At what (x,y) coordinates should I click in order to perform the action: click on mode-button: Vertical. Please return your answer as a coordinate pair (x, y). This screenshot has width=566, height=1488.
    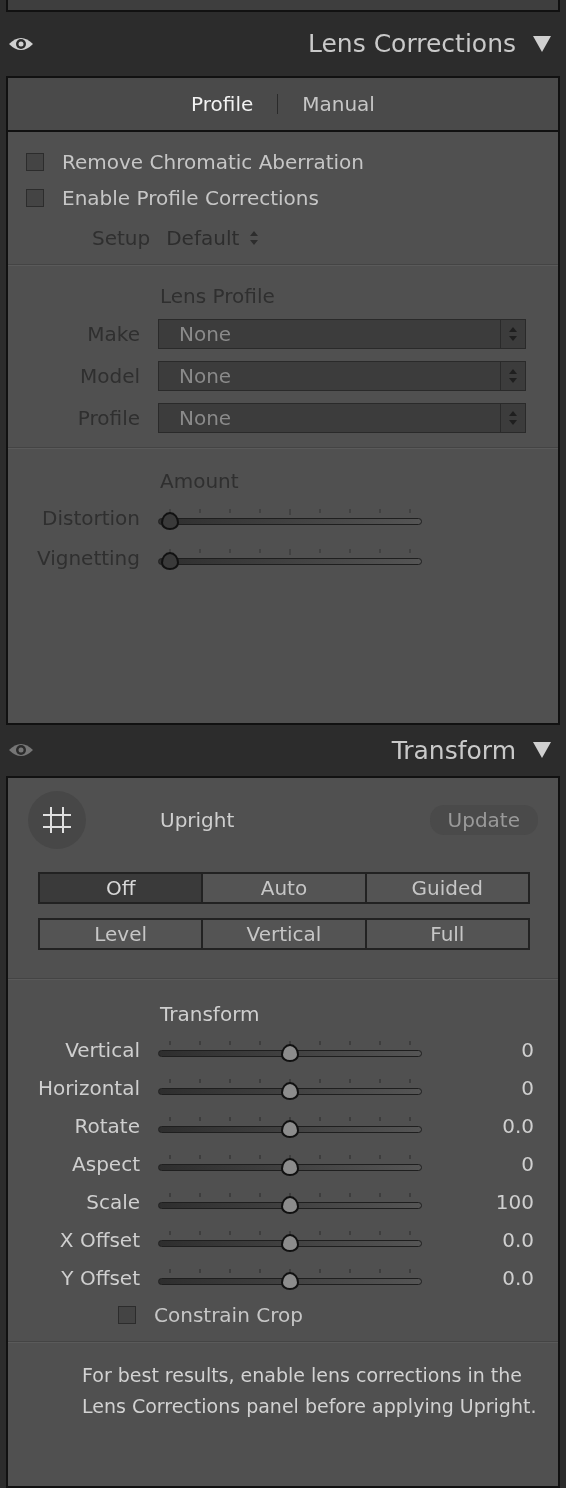
    Looking at the image, I should click on (284, 934).